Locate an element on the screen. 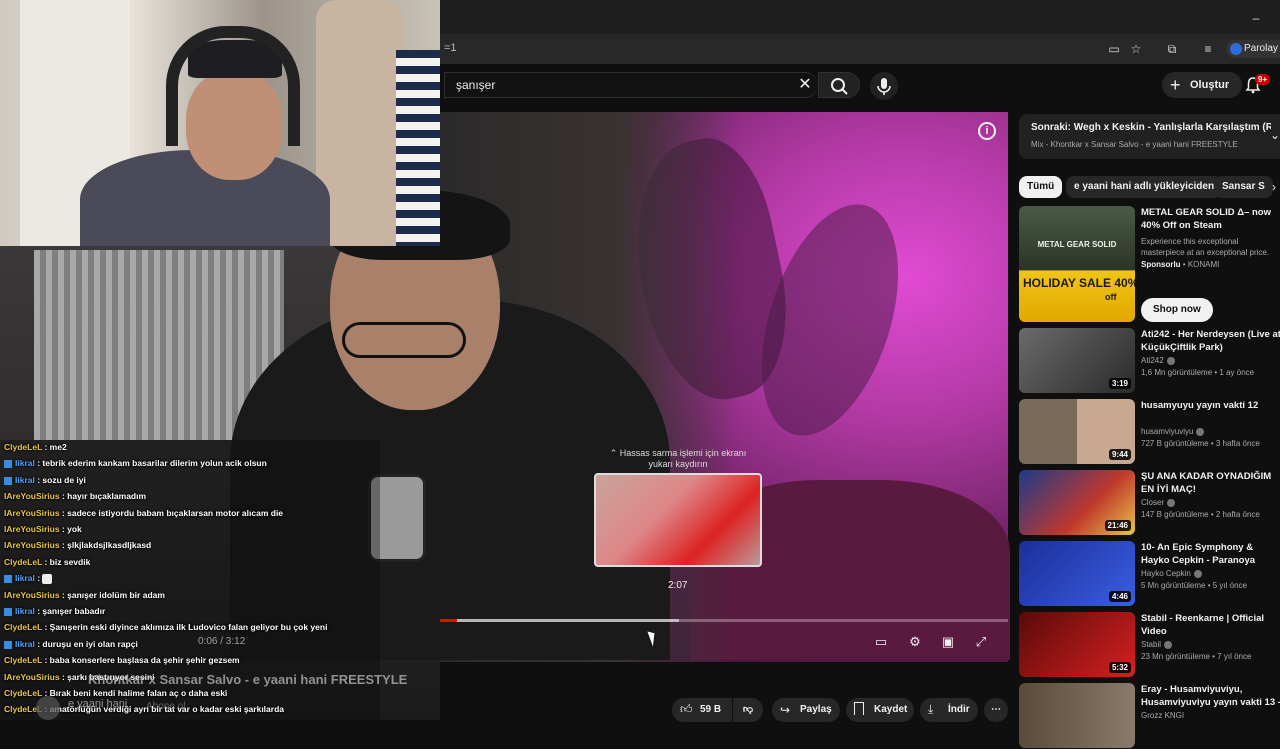  recommendation-channel-line: Closer is located at coordinates (1158, 502).